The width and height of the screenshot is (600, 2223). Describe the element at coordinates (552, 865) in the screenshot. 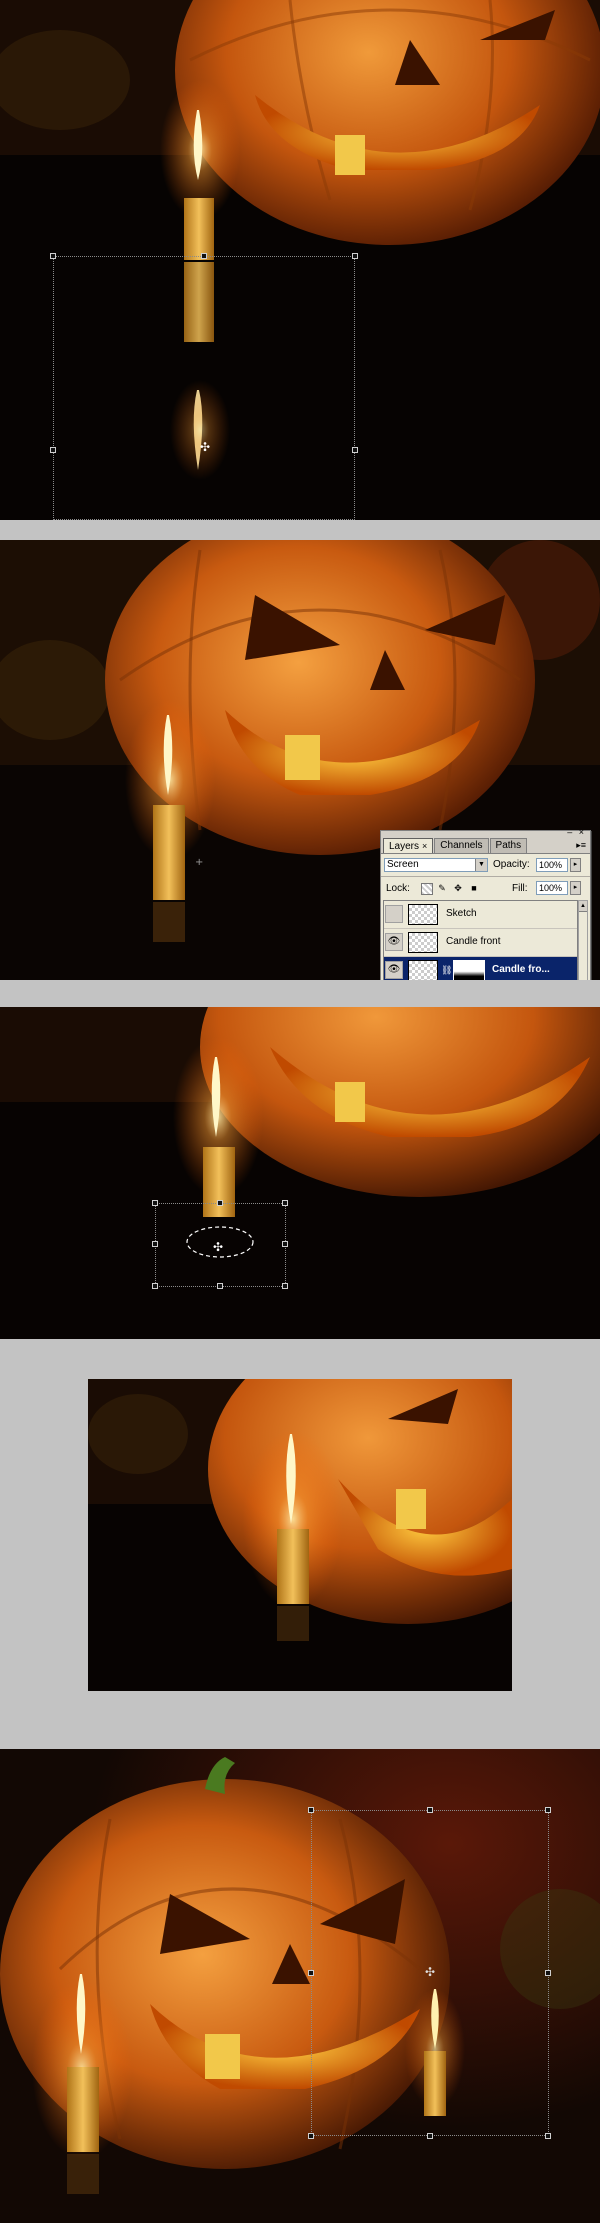

I see `opacity-input: 100%` at that location.